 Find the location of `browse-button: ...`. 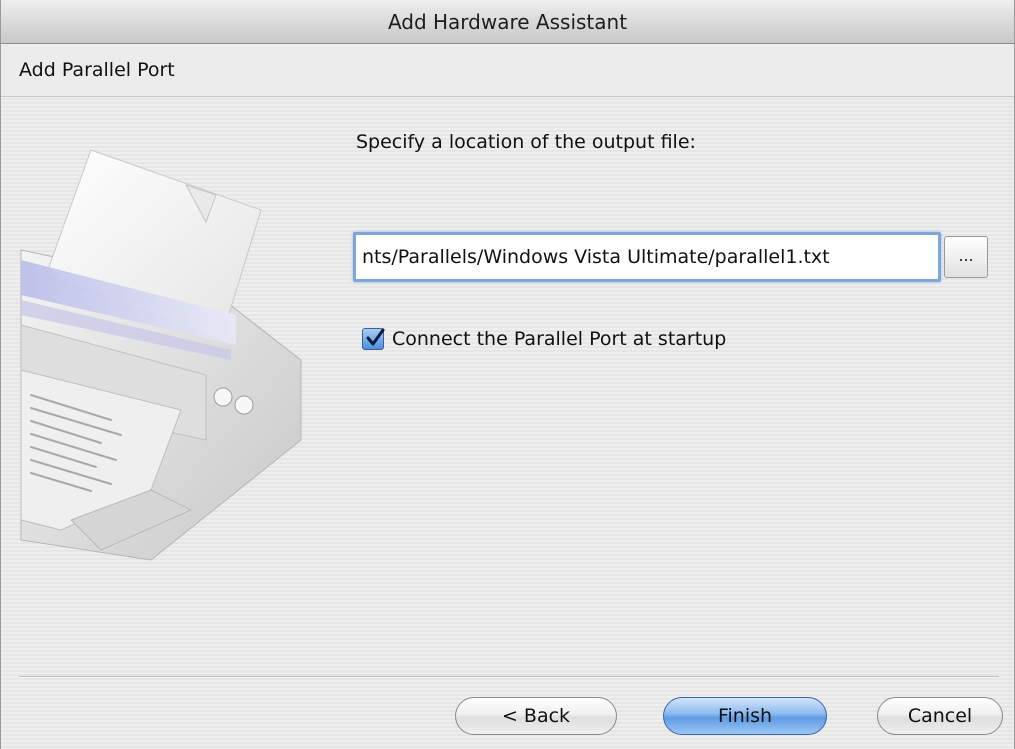

browse-button: ... is located at coordinates (966, 257).